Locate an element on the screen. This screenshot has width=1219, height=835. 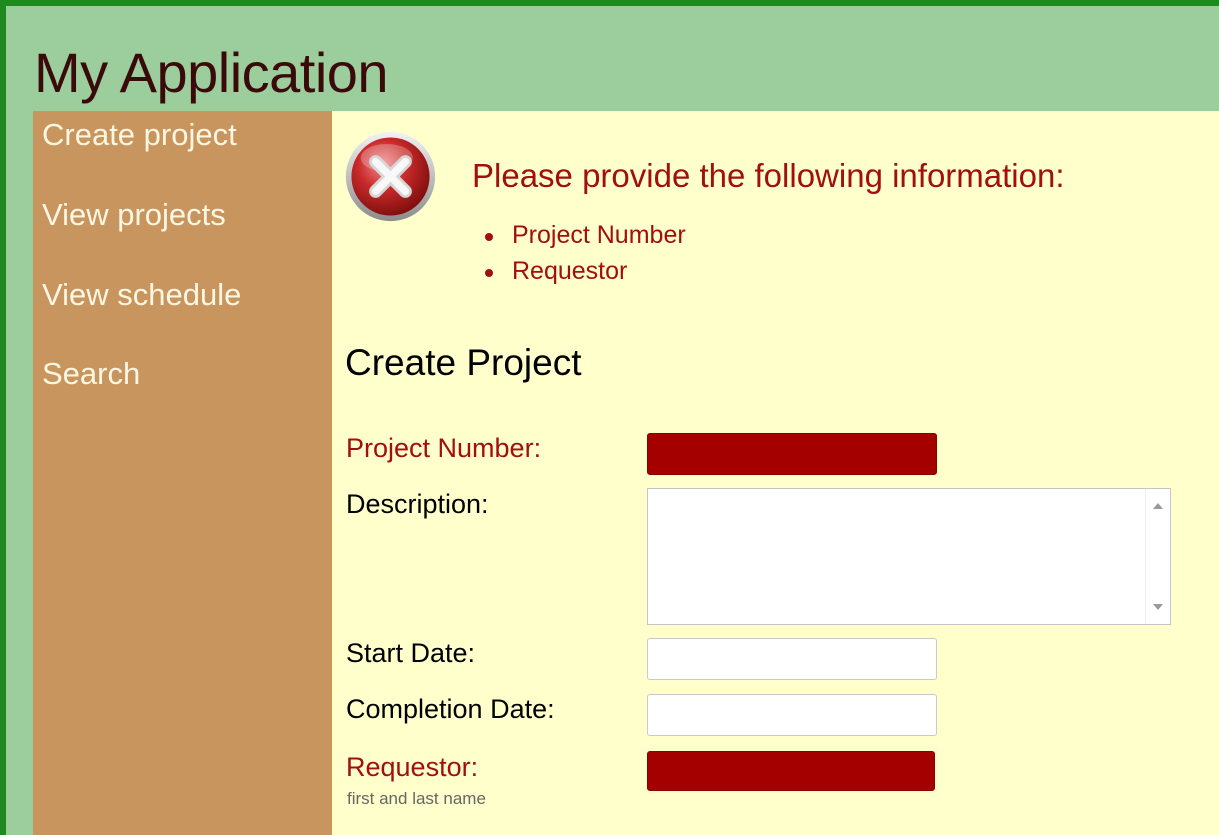
project-number-input is located at coordinates (792, 454).